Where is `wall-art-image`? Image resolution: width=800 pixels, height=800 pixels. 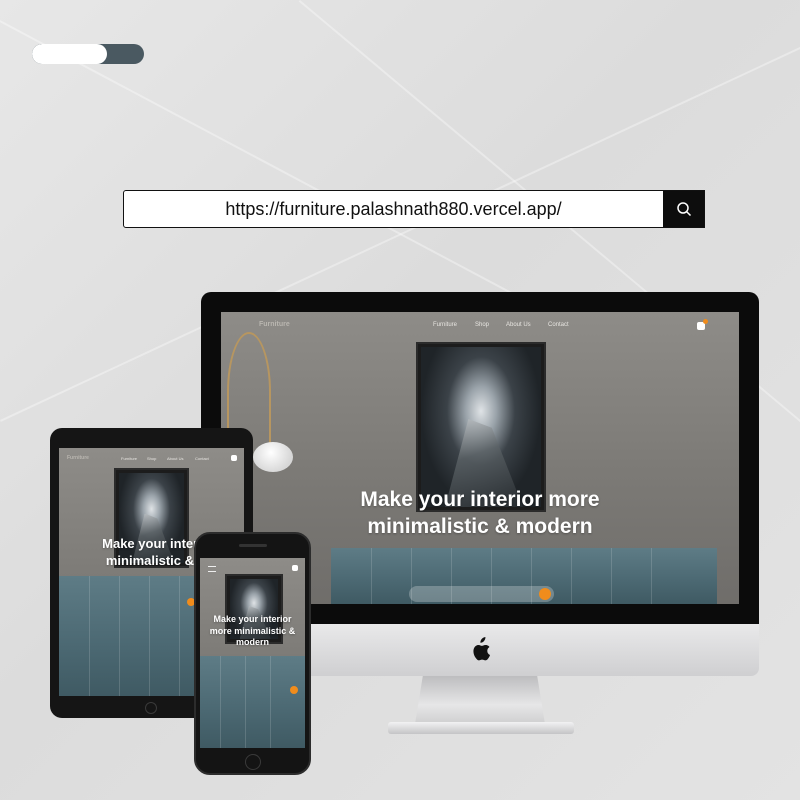 wall-art-image is located at coordinates (481, 427).